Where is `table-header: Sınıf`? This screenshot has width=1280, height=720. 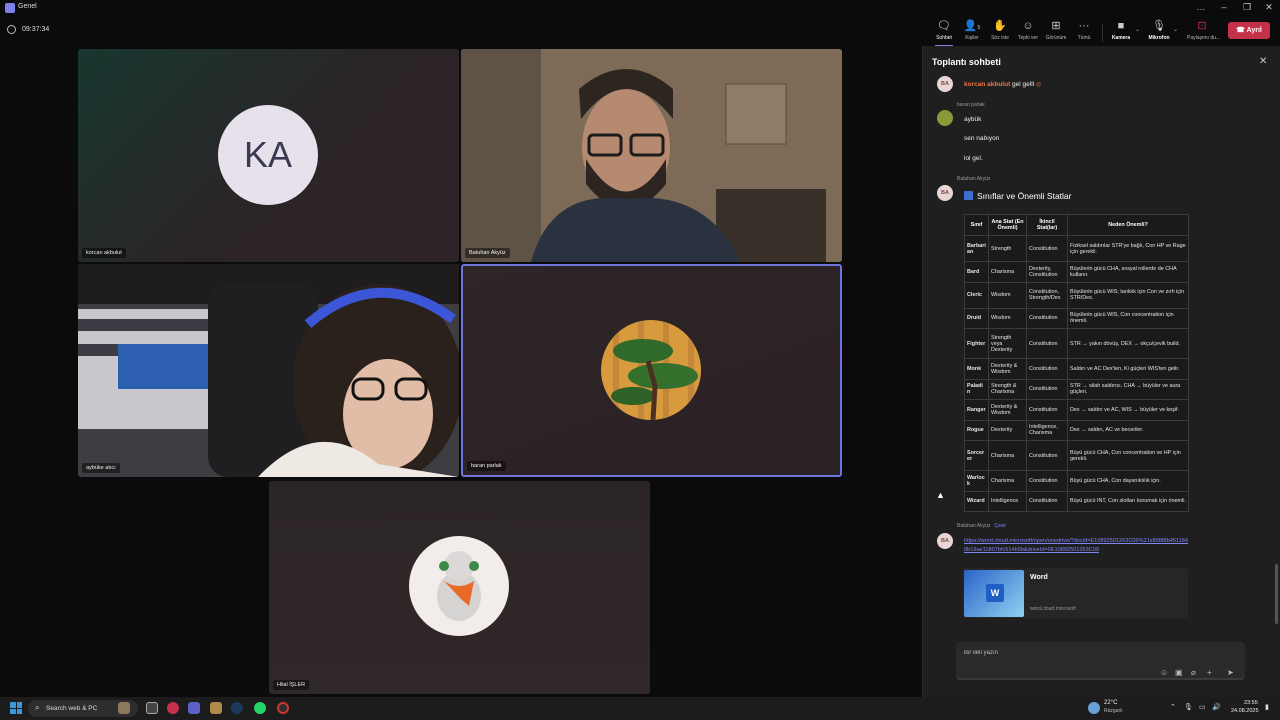 table-header: Sınıf is located at coordinates (976, 225).